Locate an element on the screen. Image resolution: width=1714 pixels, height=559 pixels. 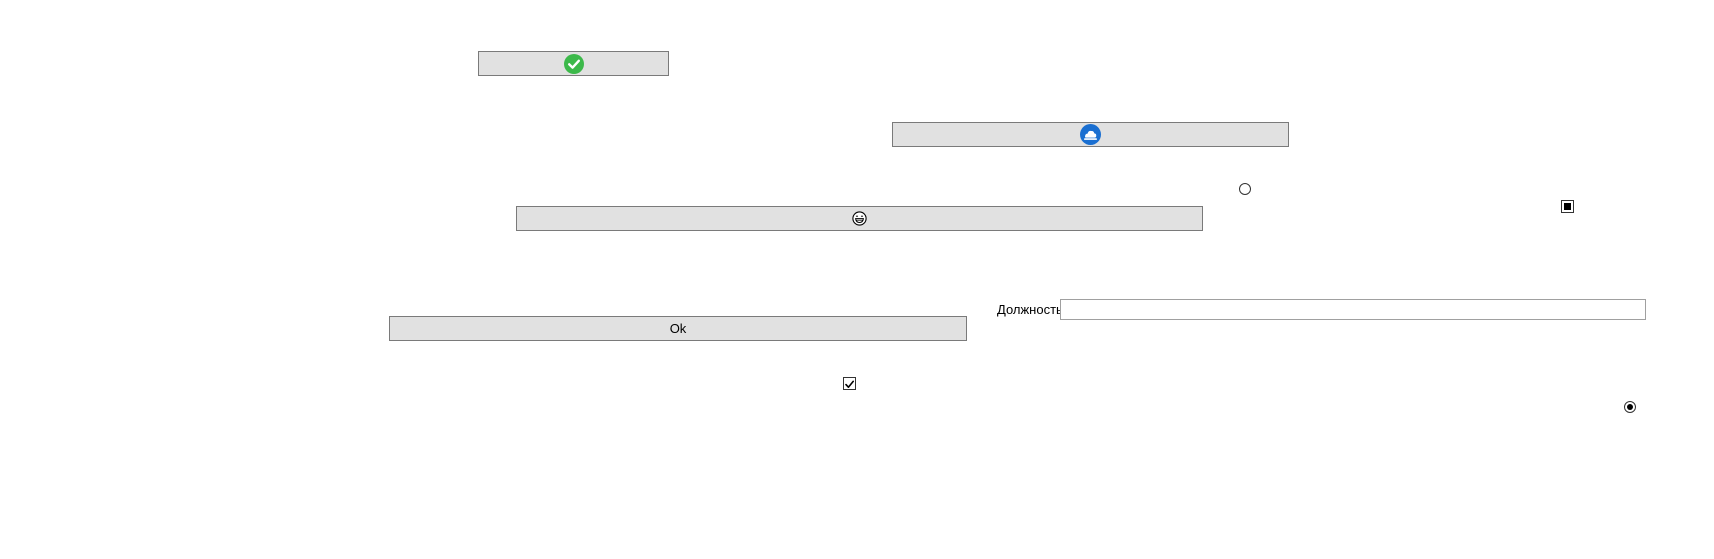
checkbox-indeterminate is located at coordinates (1567, 206).